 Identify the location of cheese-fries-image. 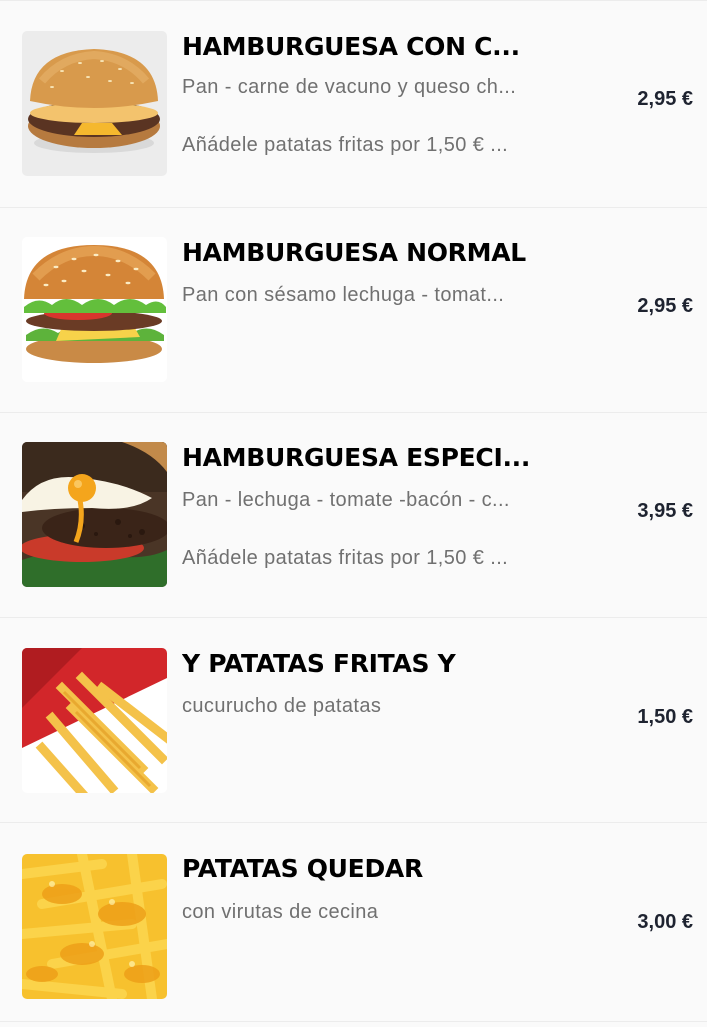
(94, 926).